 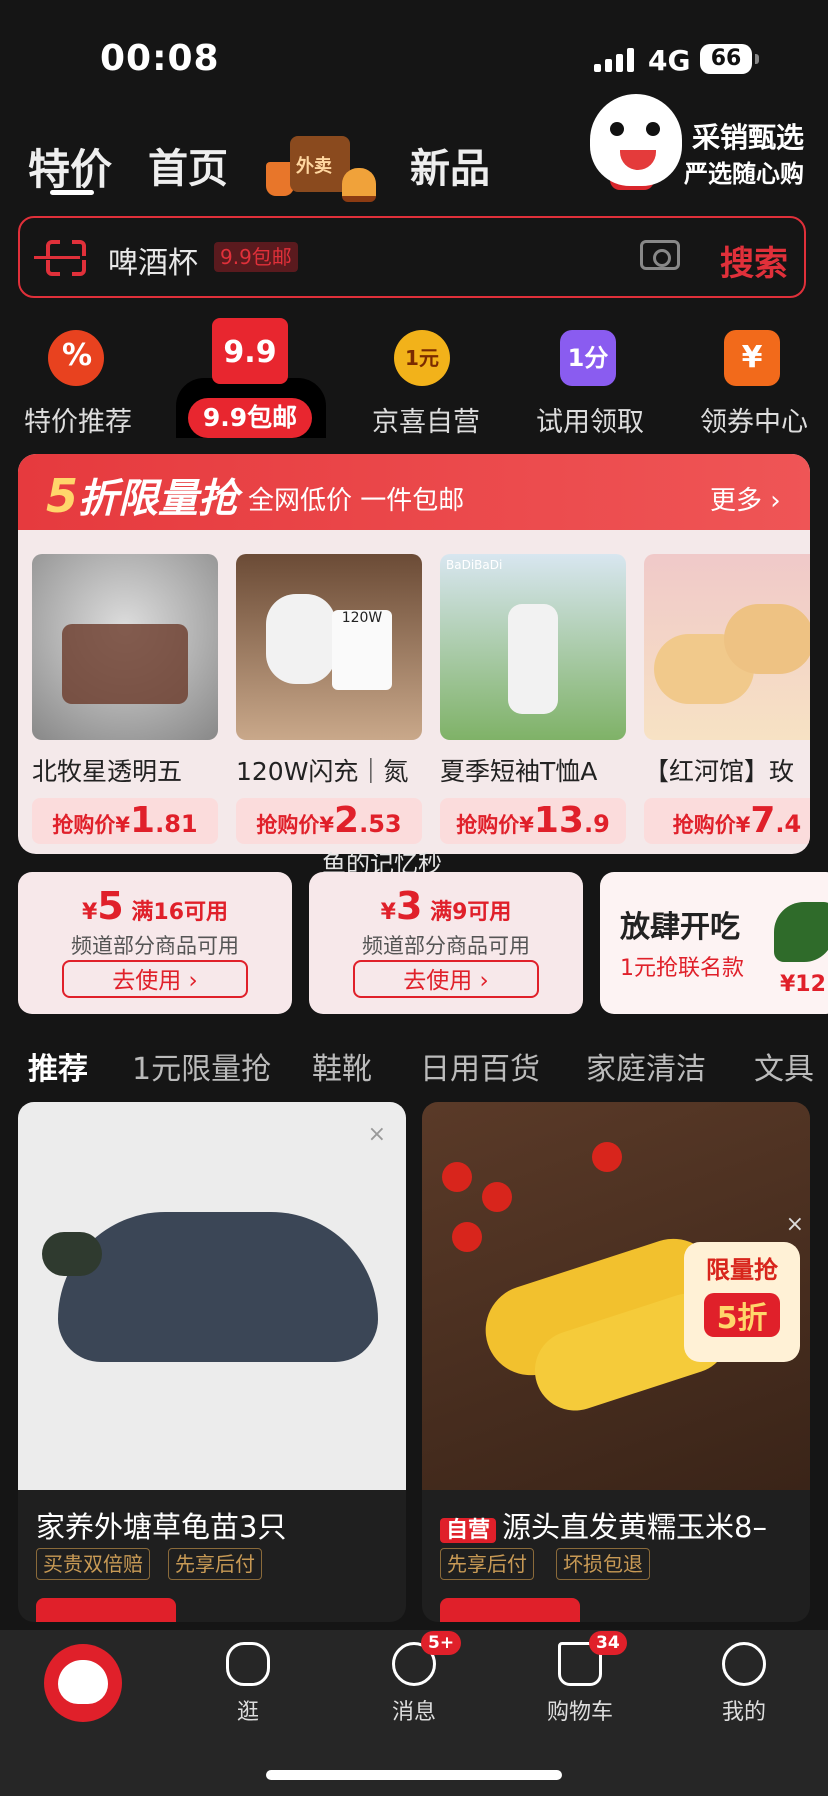 I want to click on cart-icon: 34, so click(x=592, y=1658).